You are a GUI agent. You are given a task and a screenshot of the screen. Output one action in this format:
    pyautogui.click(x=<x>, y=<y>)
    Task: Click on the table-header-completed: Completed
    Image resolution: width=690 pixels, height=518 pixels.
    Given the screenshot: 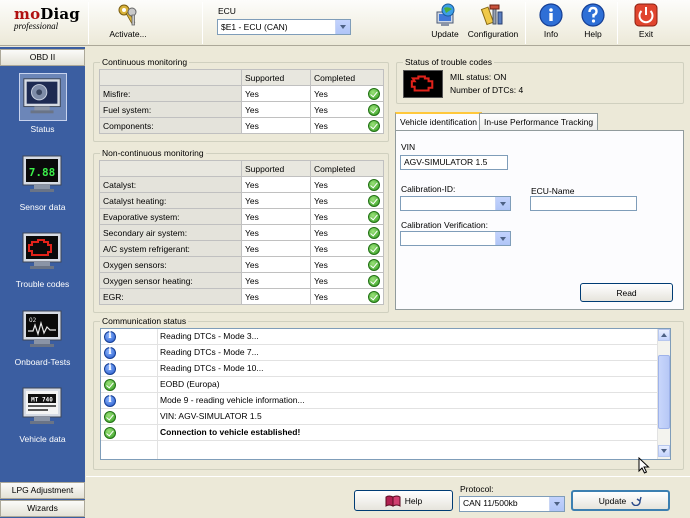 What is the action you would take?
    pyautogui.click(x=347, y=168)
    